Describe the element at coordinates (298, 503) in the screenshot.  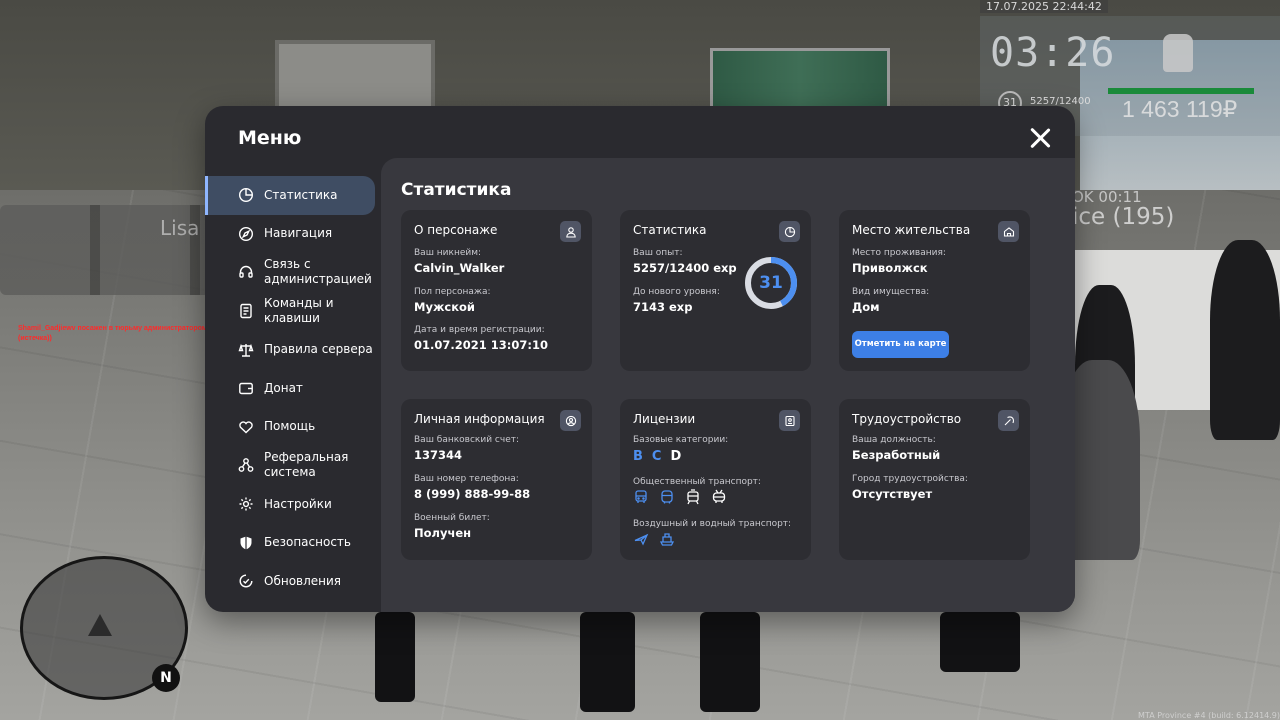
I see `nav-label: Настройки` at that location.